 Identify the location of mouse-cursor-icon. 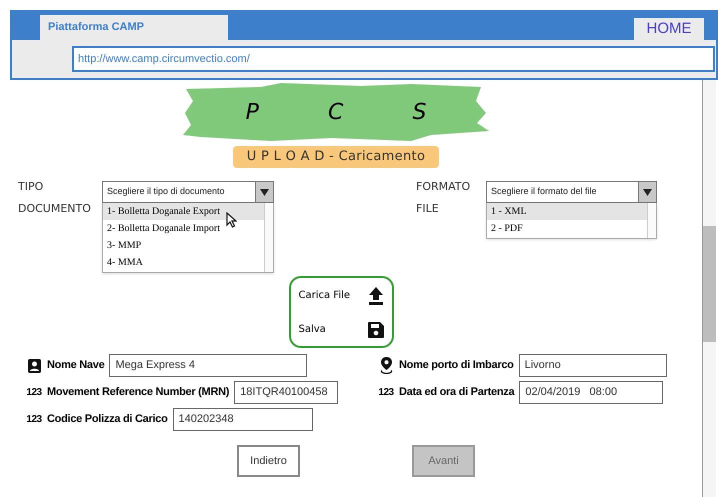
(231, 220).